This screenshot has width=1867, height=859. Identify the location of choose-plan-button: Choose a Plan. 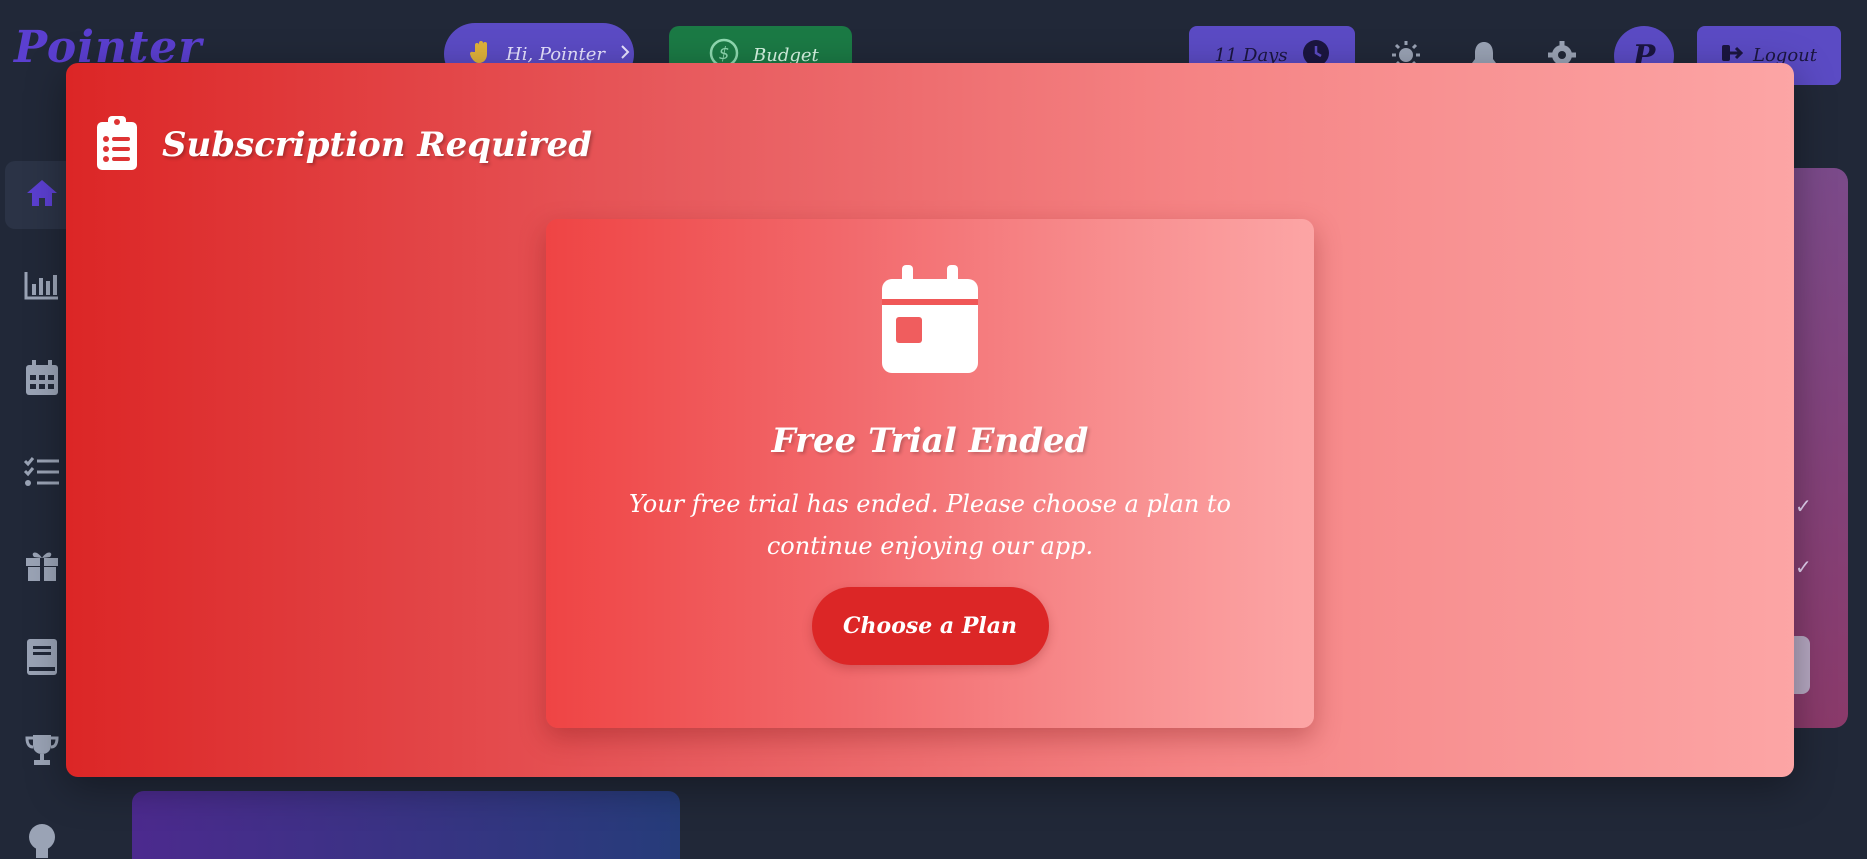
(930, 626).